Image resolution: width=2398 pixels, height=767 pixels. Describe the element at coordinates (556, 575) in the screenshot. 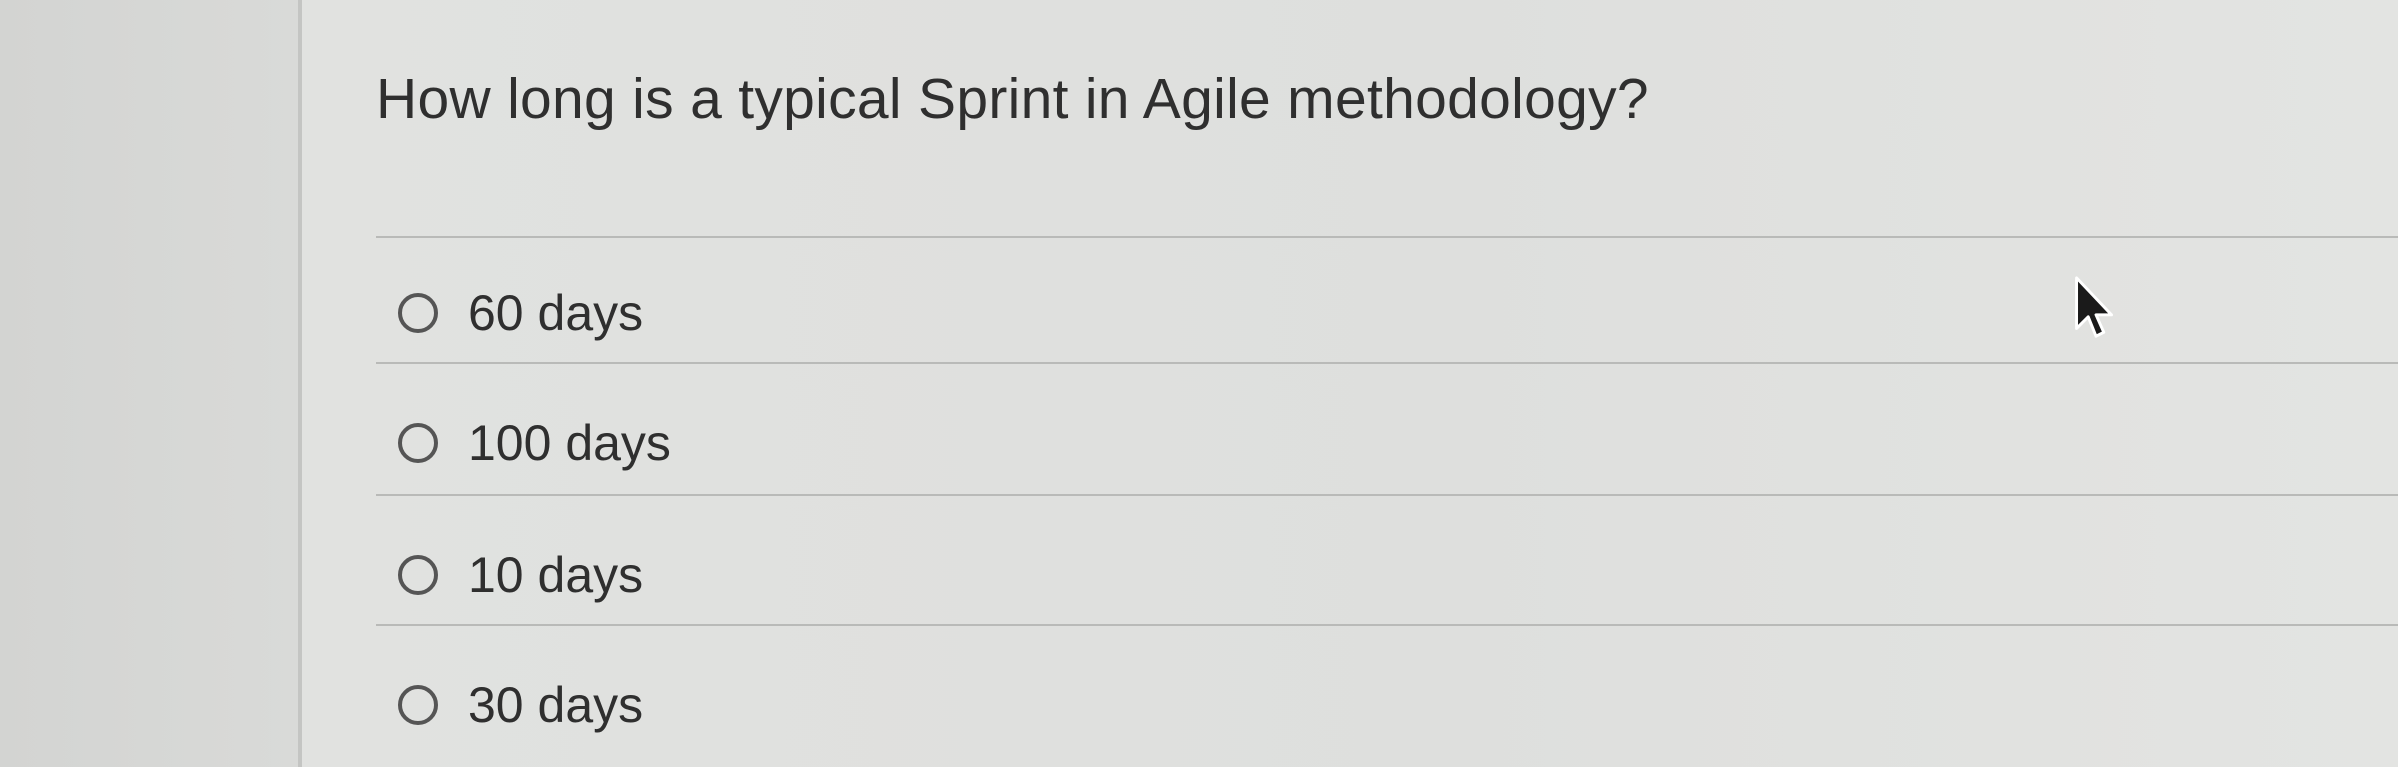

I see `option-label: 10 days` at that location.